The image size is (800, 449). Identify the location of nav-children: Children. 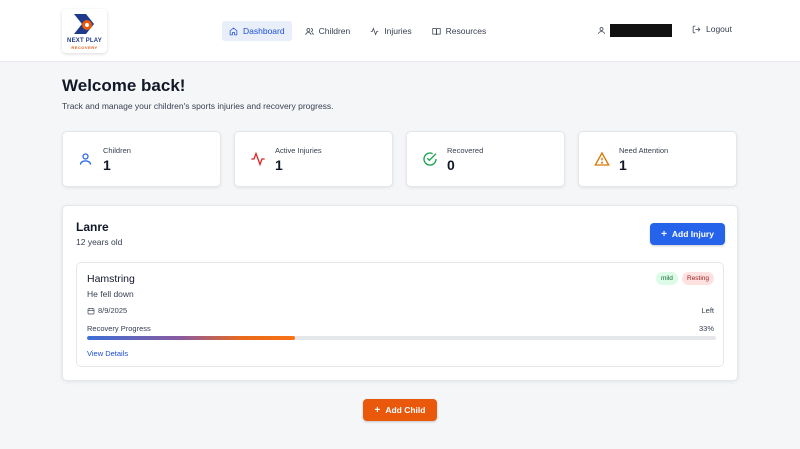
(328, 31).